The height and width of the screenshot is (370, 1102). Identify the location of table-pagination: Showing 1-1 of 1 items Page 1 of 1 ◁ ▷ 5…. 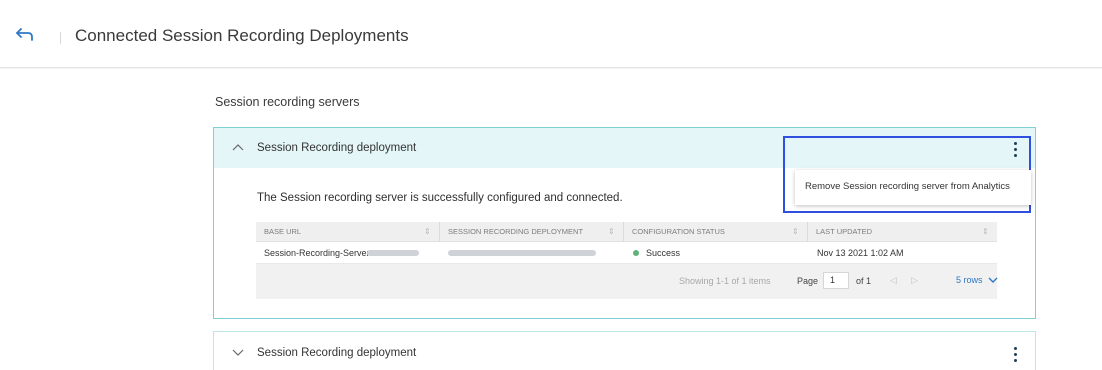
(627, 281).